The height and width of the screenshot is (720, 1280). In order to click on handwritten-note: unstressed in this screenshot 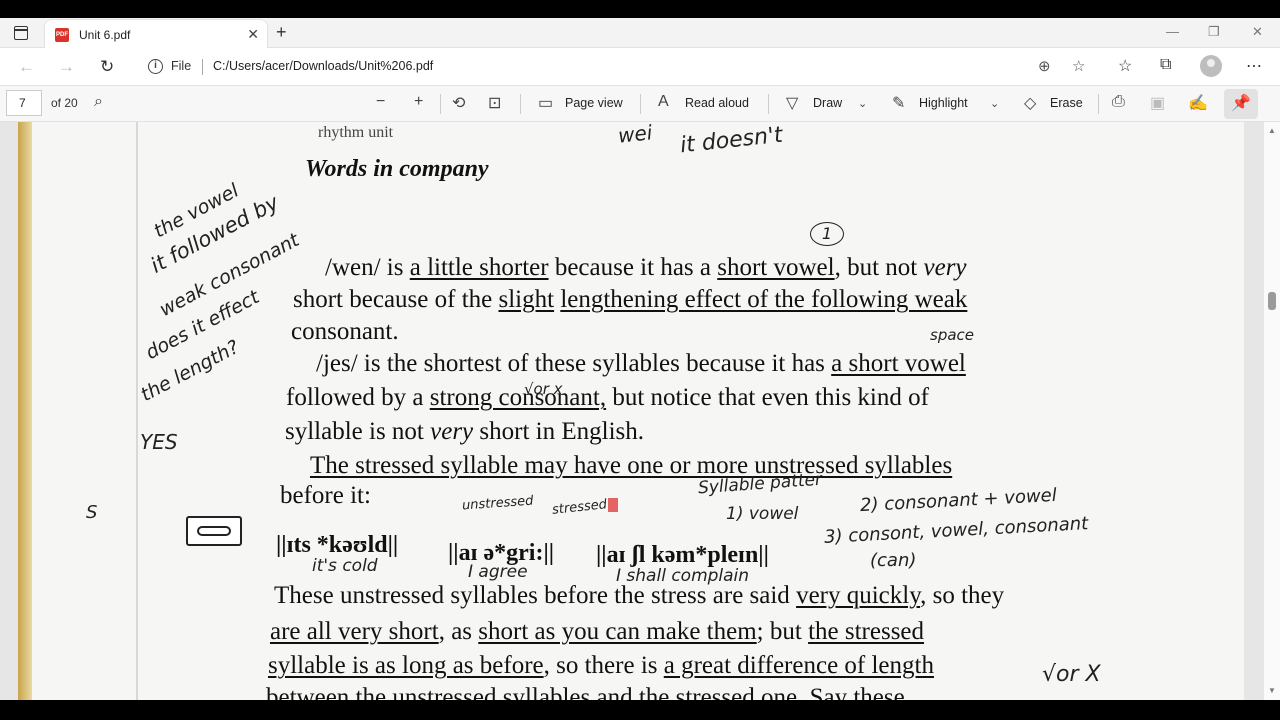, I will do `click(497, 503)`.